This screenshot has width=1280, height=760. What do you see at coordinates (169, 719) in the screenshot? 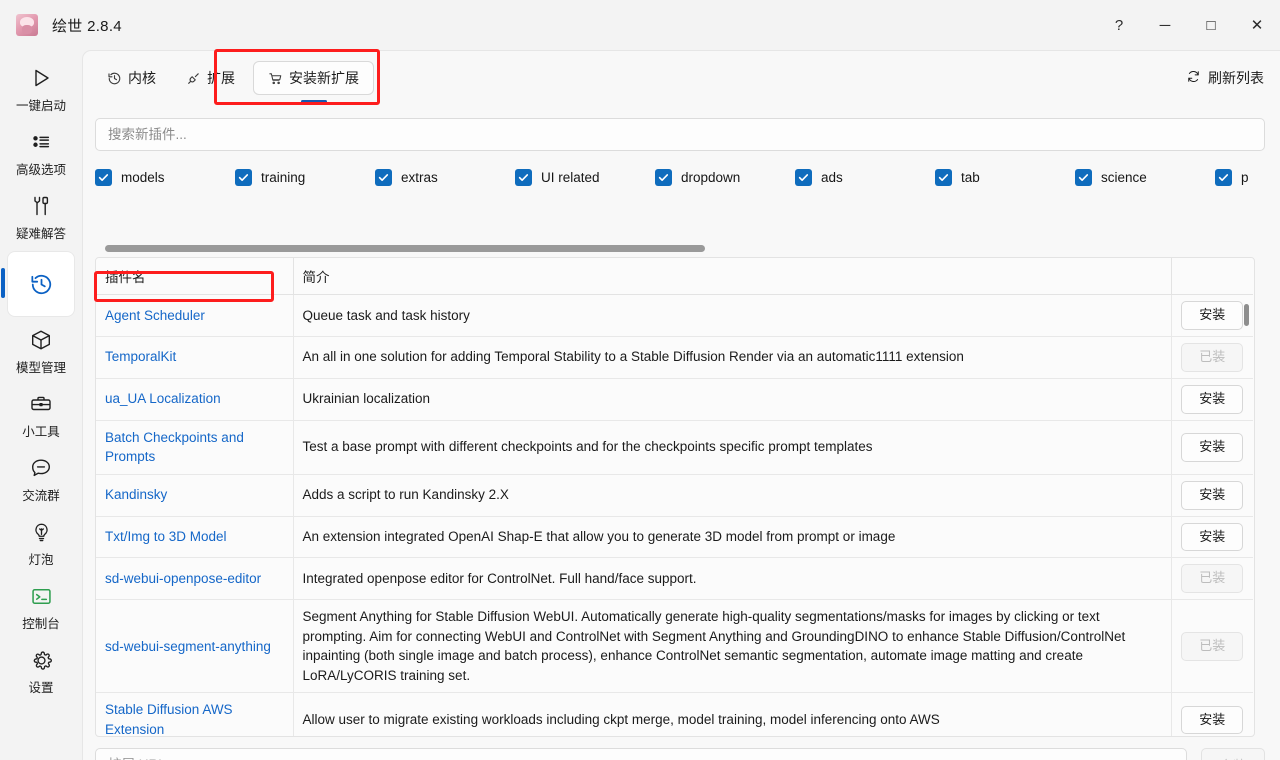
I see `extension-link: Stable Diffusion AWS Extension` at bounding box center [169, 719].